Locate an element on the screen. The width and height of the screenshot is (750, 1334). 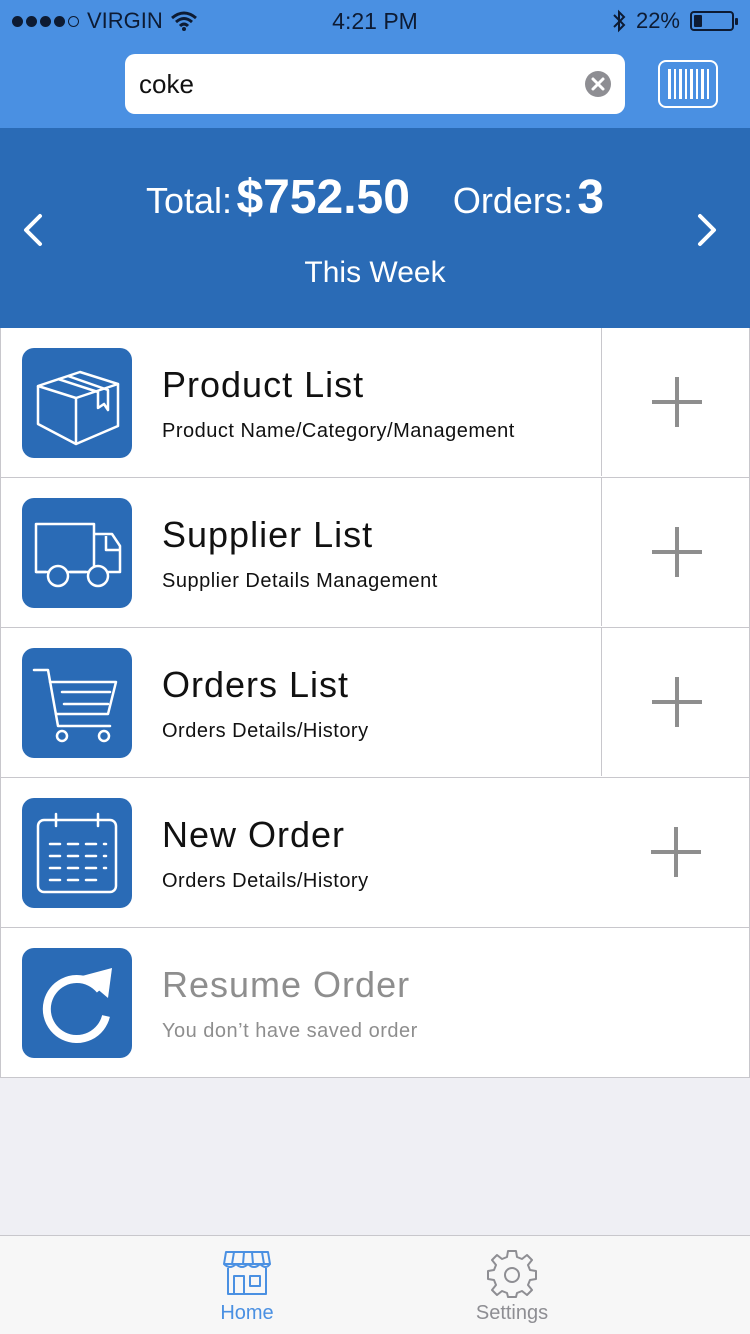
calendar-icon is located at coordinates (77, 853).